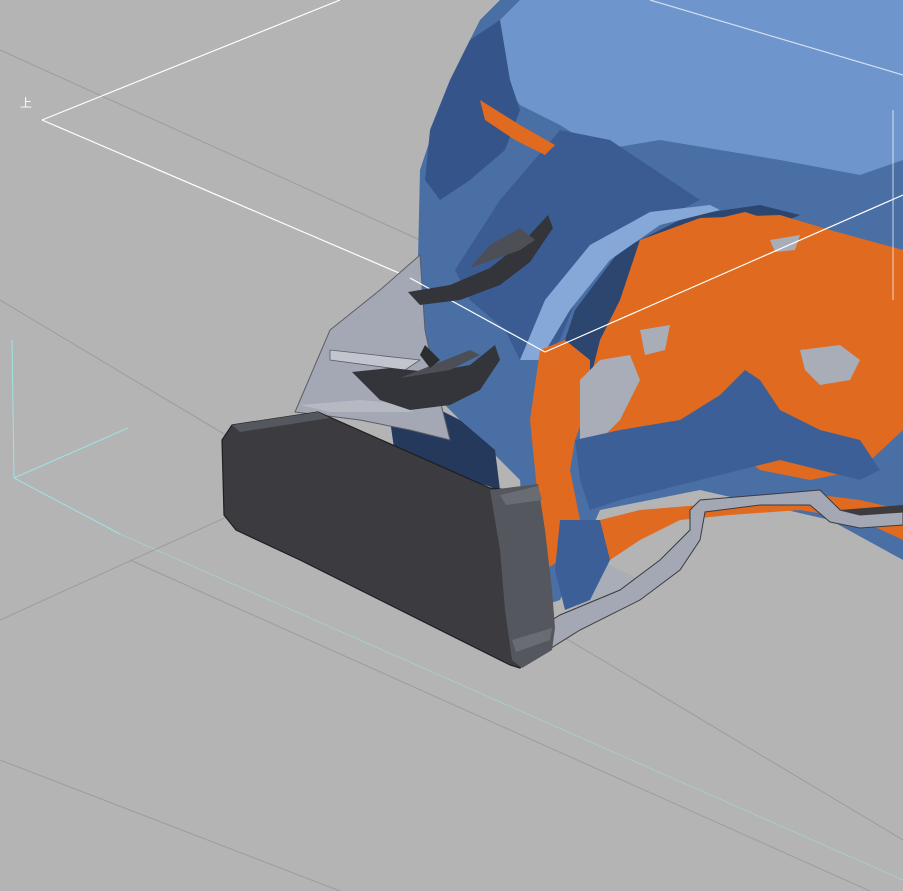 This screenshot has width=903, height=891. What do you see at coordinates (231, 141) in the screenshot?
I see `construction-plane-back` at bounding box center [231, 141].